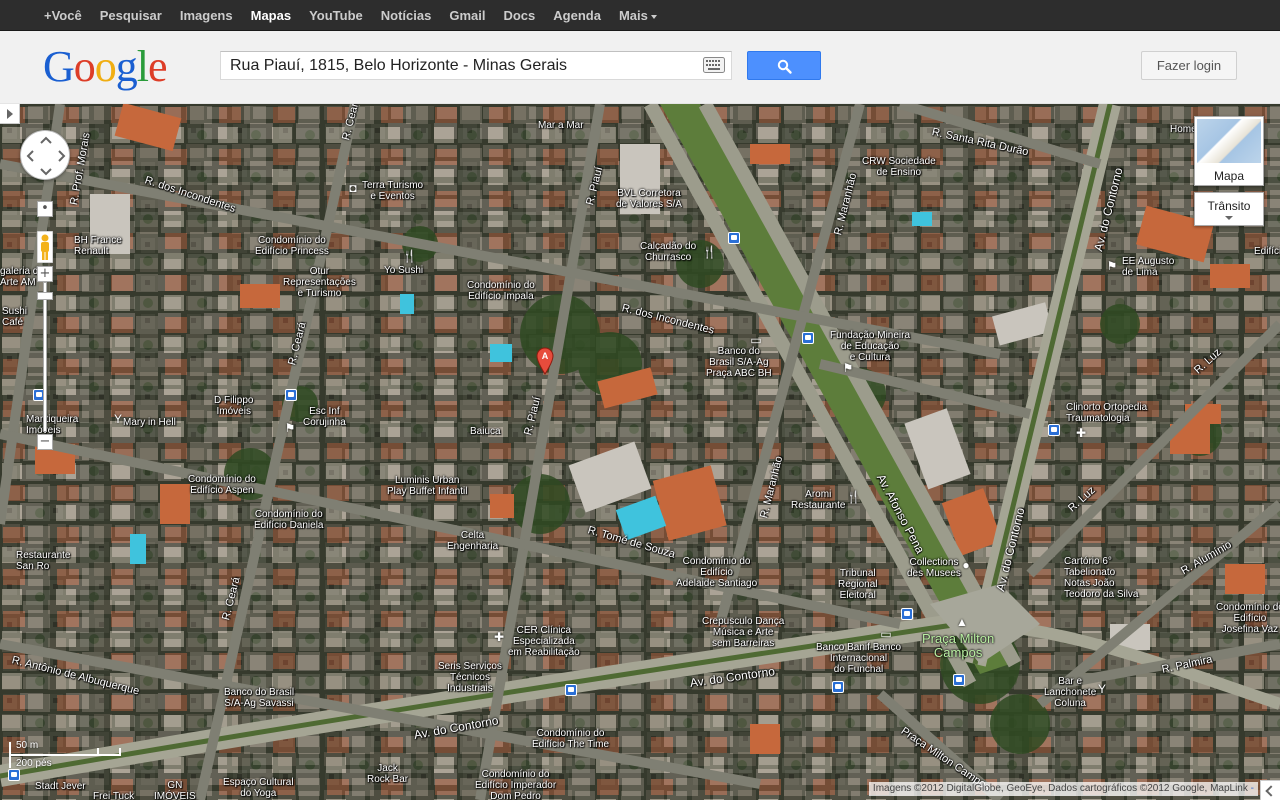 The height and width of the screenshot is (800, 1280). I want to click on place-label: D Filippo Imóveis, so click(234, 406).